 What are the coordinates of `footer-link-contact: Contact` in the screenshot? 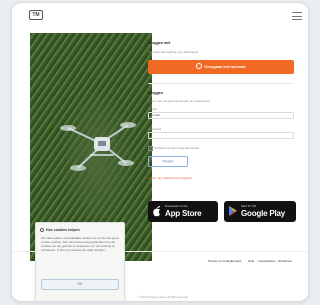 It's located at (236, 261).